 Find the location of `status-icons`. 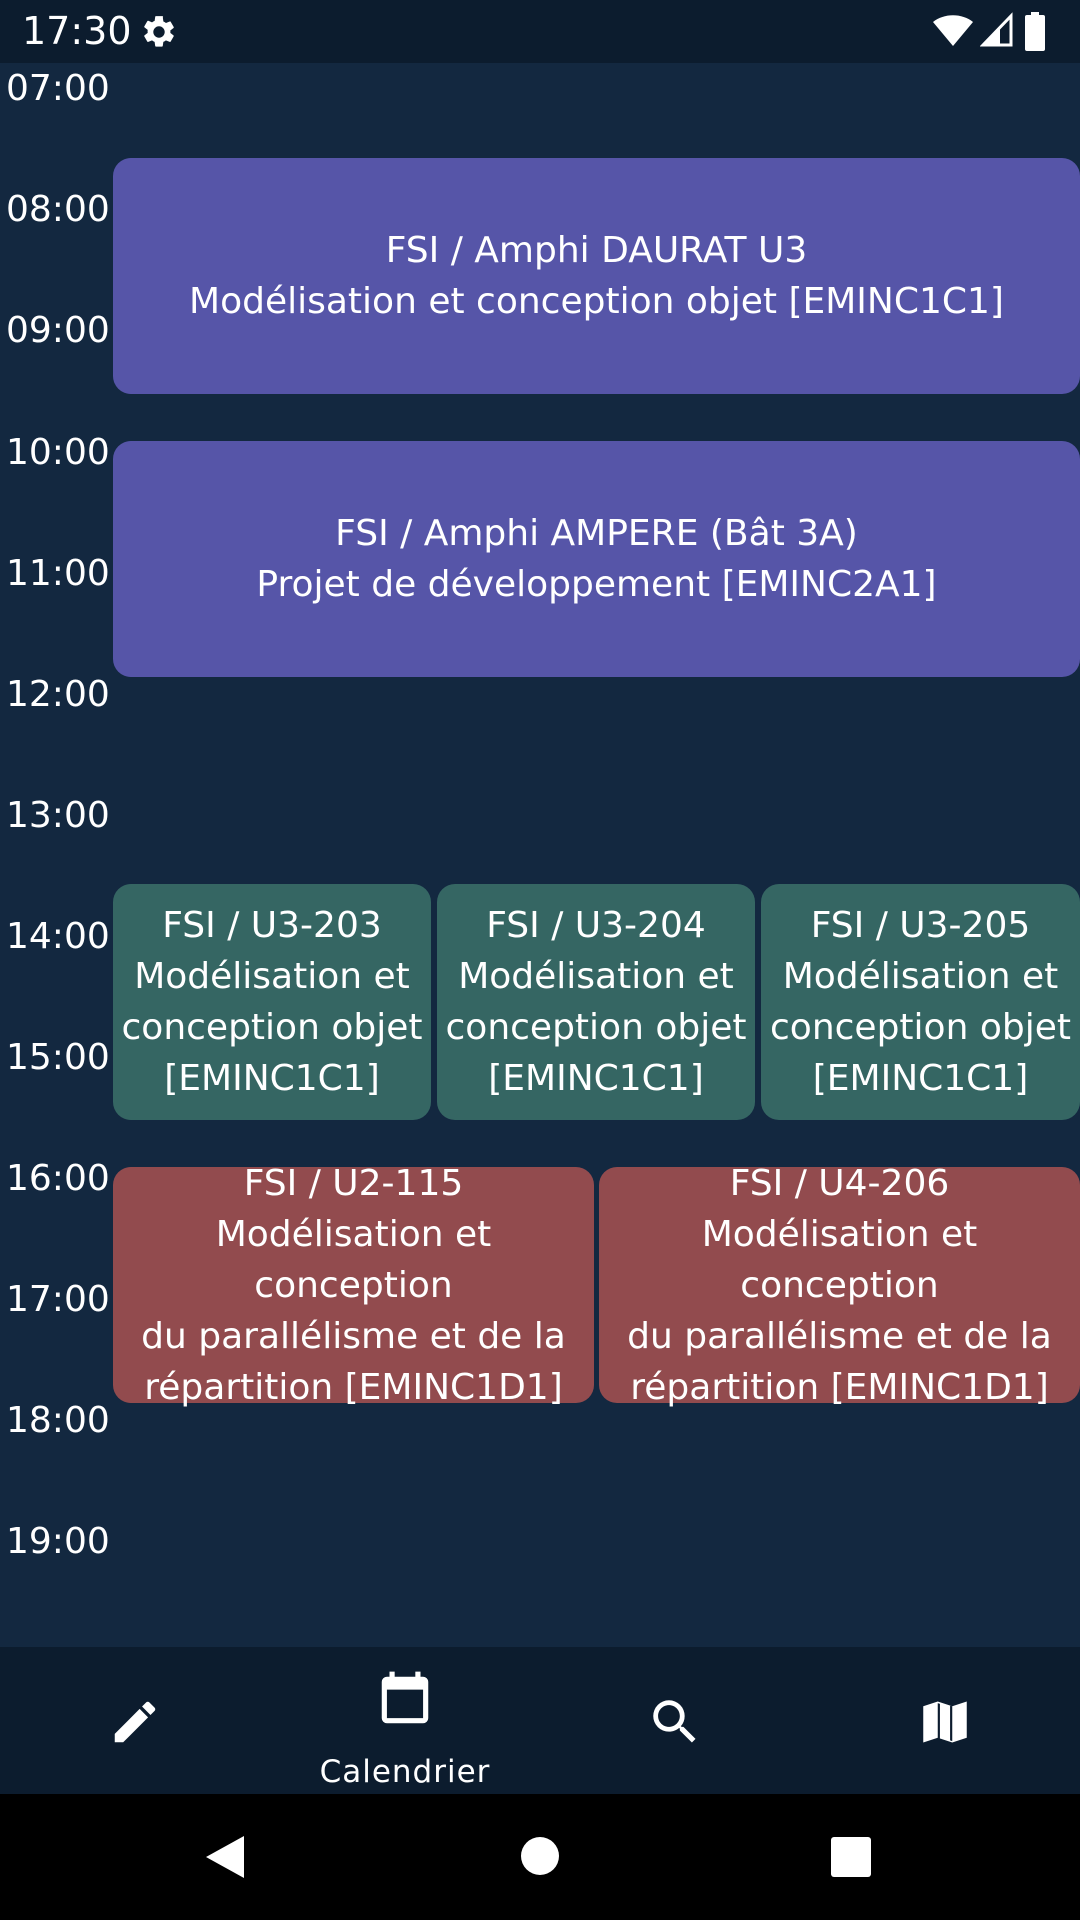

status-icons is located at coordinates (997, 32).